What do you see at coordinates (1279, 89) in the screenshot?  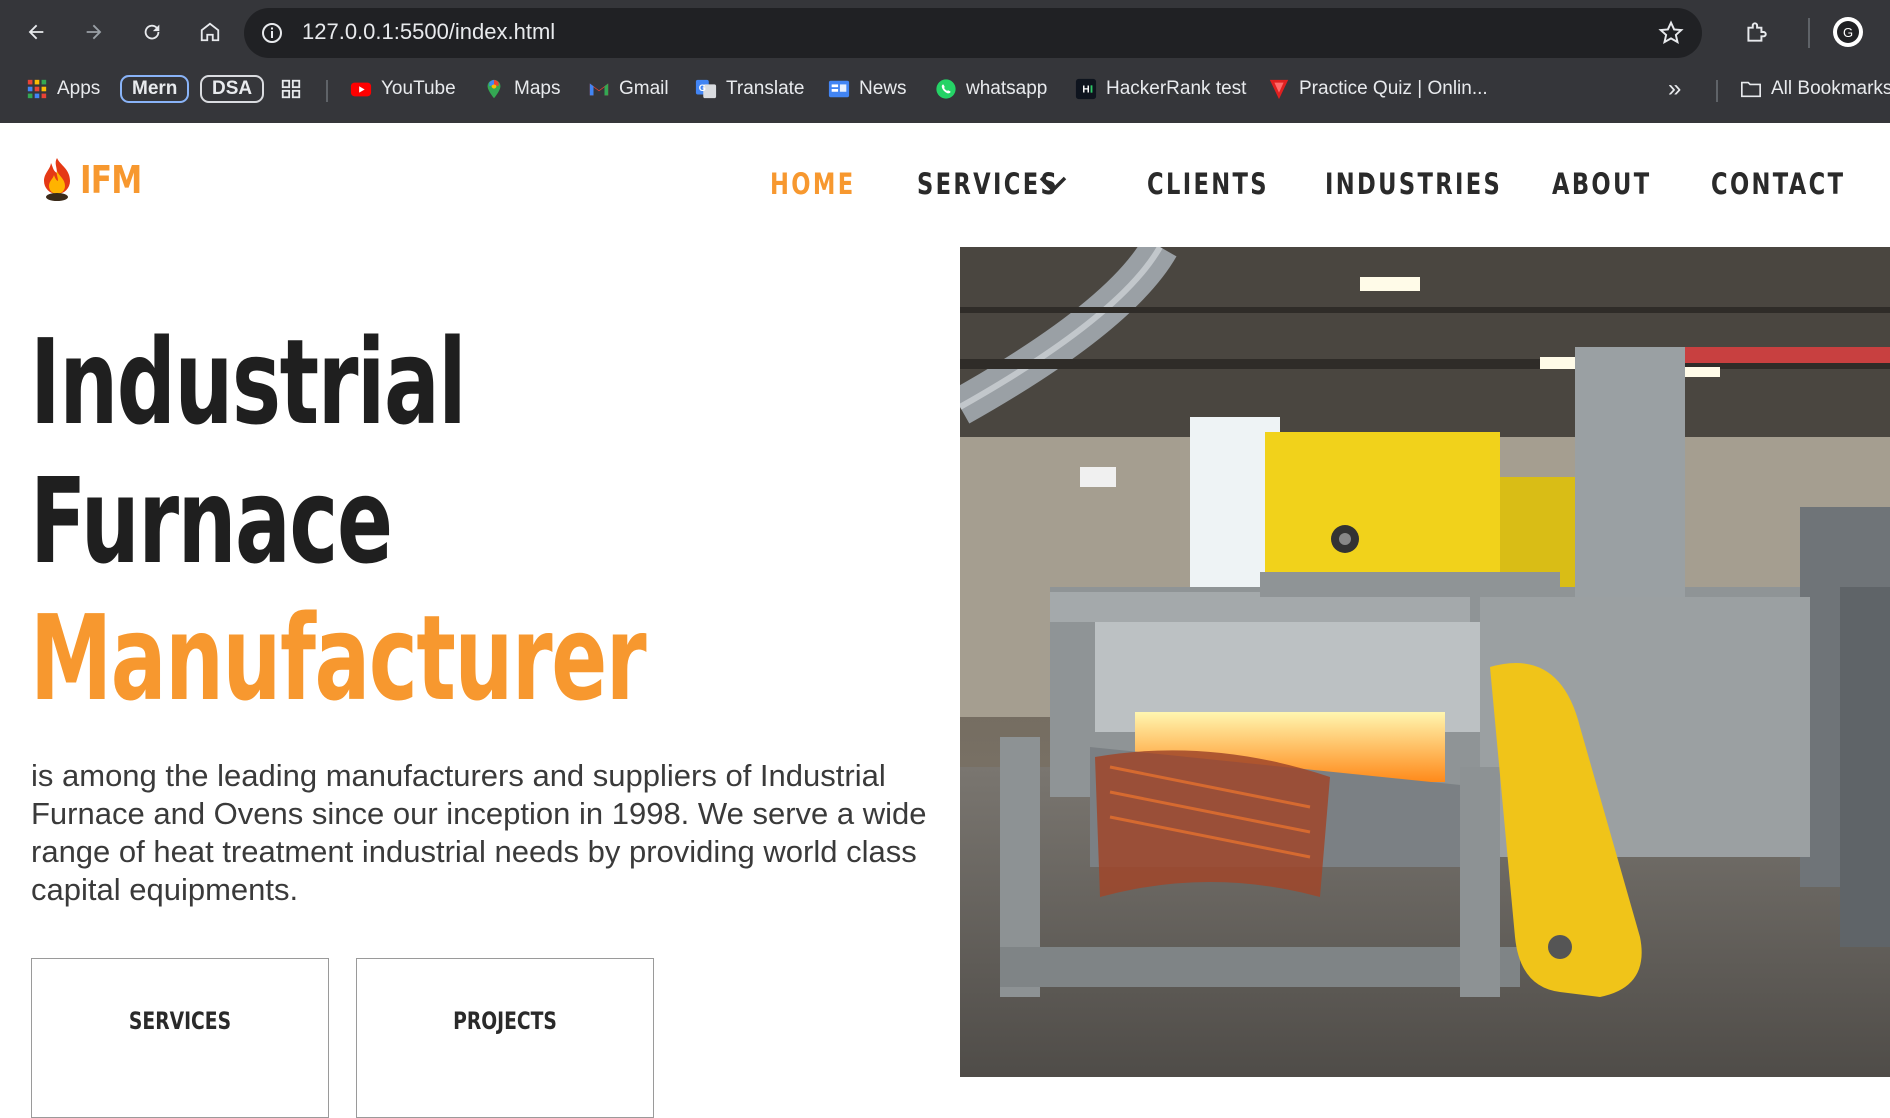 I see `quiz-icon` at bounding box center [1279, 89].